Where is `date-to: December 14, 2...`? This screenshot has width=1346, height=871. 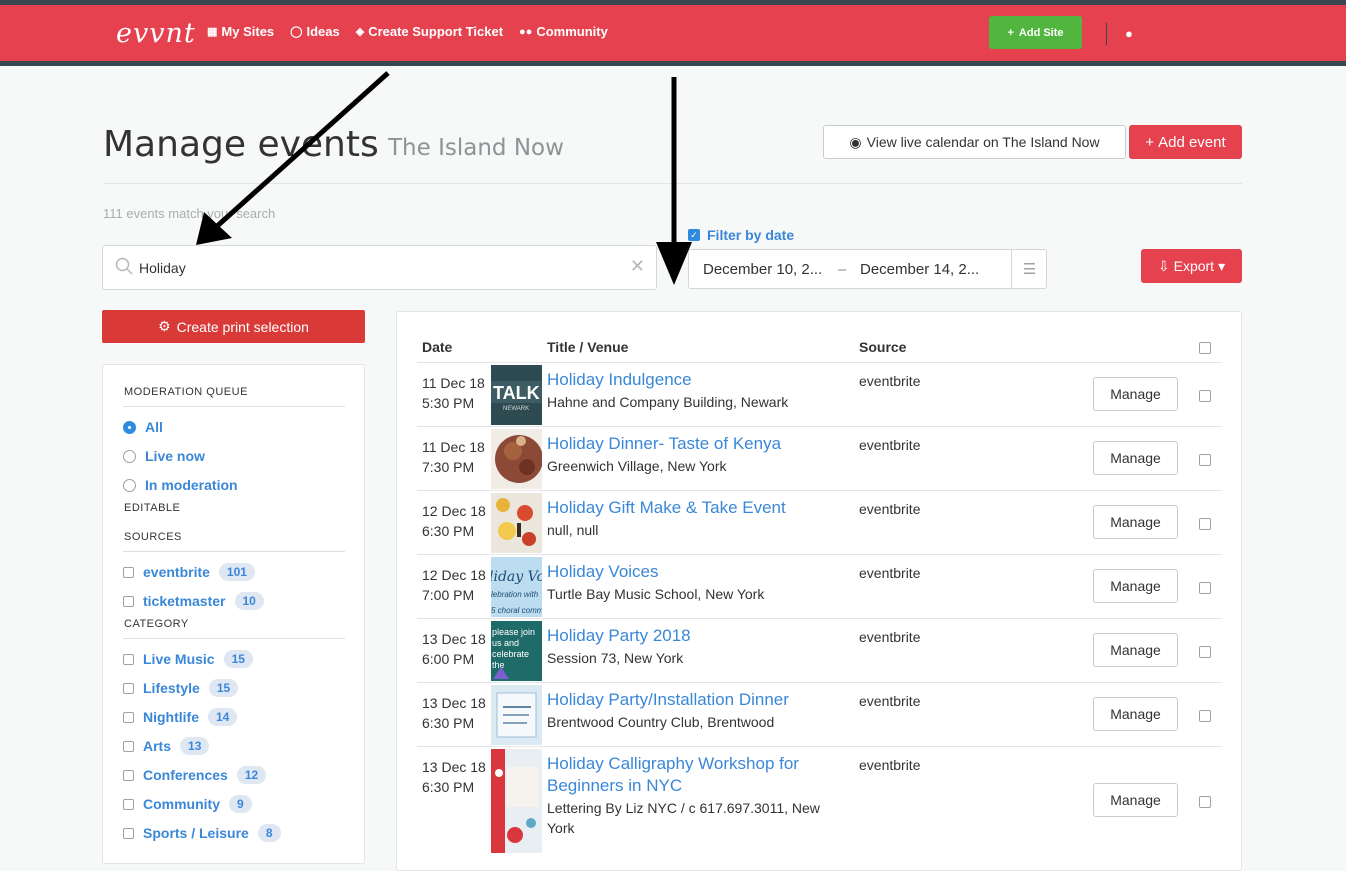 date-to: December 14, 2... is located at coordinates (919, 269).